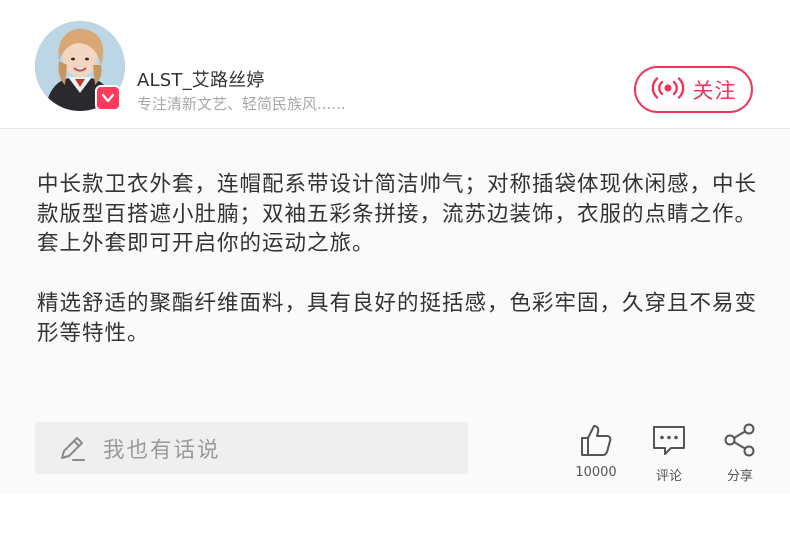  Describe the element at coordinates (714, 90) in the screenshot. I see `follow-label: 关注` at that location.